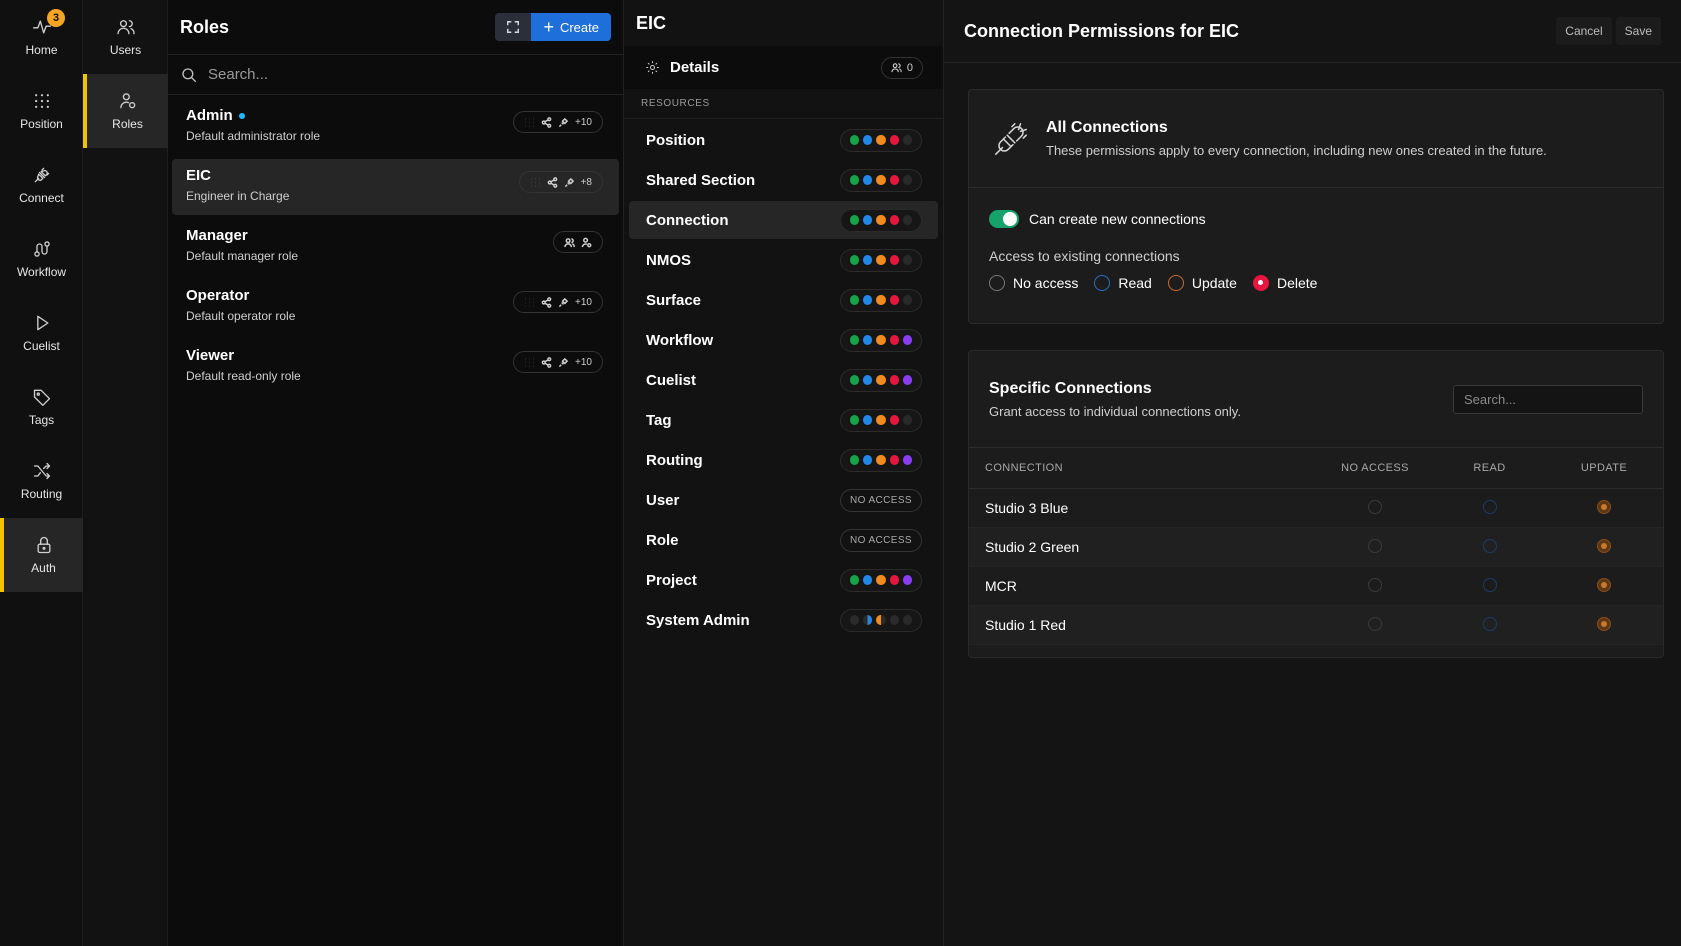 The width and height of the screenshot is (1681, 946). Describe the element at coordinates (783, 580) in the screenshot. I see `resource-row: Project` at that location.